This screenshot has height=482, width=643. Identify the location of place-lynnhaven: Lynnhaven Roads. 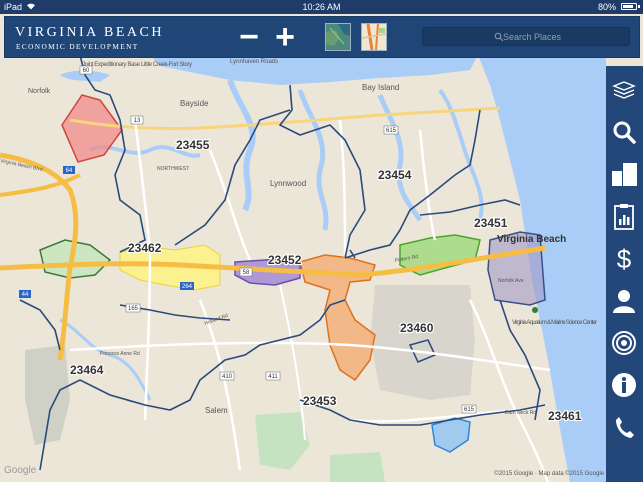
(254, 62).